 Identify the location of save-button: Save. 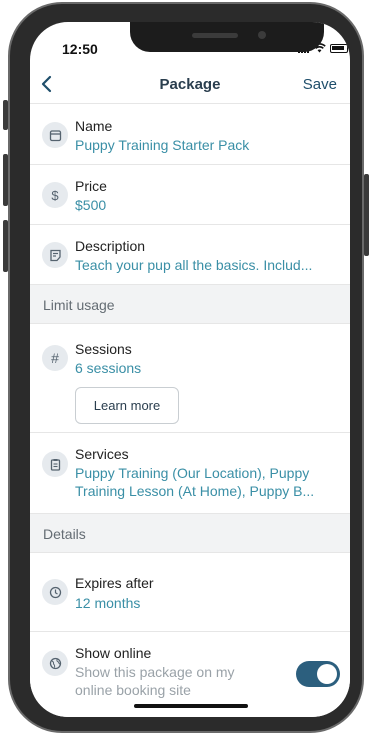
(320, 84).